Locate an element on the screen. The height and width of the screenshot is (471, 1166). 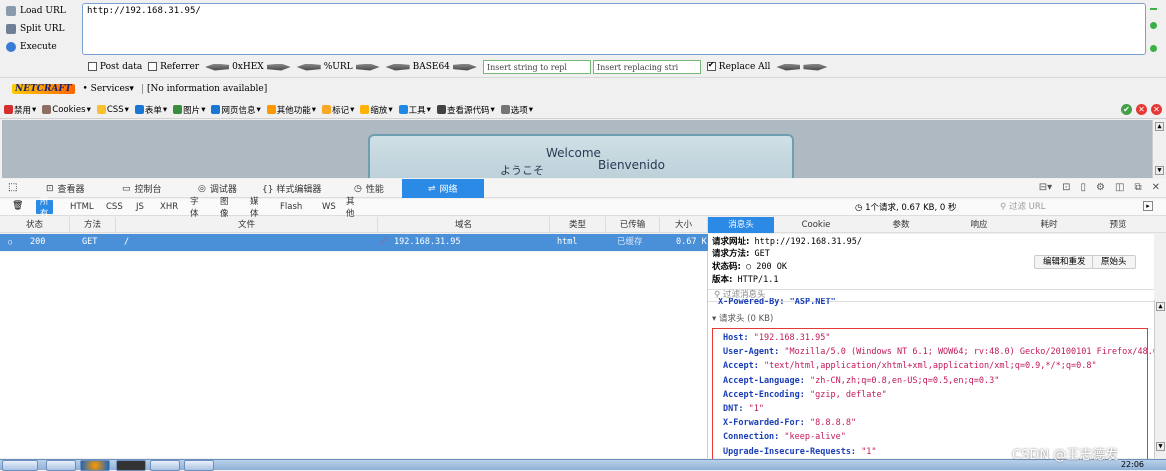
taskbar-explorer-icon is located at coordinates (61, 465).